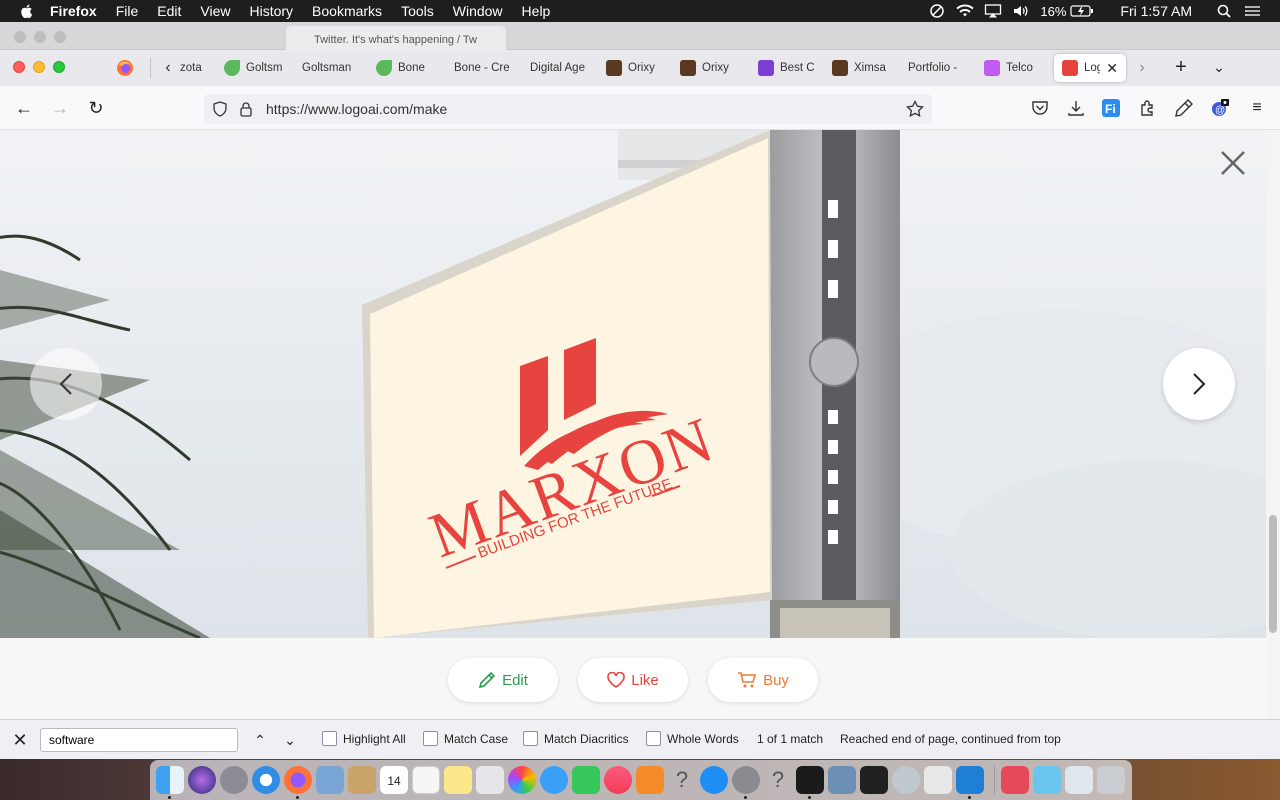 The image size is (1280, 800). What do you see at coordinates (59, 67) in the screenshot?
I see `zoom-window-button` at bounding box center [59, 67].